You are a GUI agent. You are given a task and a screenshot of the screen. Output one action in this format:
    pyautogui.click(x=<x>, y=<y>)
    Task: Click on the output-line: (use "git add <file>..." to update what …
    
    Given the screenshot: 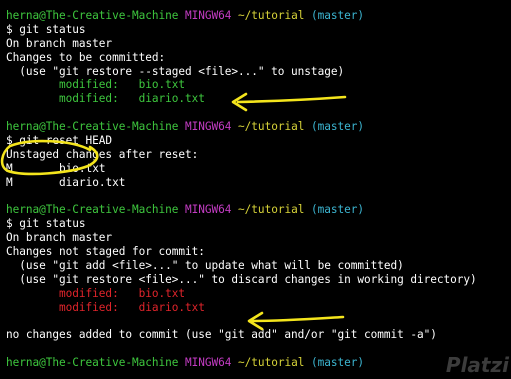 What is the action you would take?
    pyautogui.click(x=205, y=266)
    